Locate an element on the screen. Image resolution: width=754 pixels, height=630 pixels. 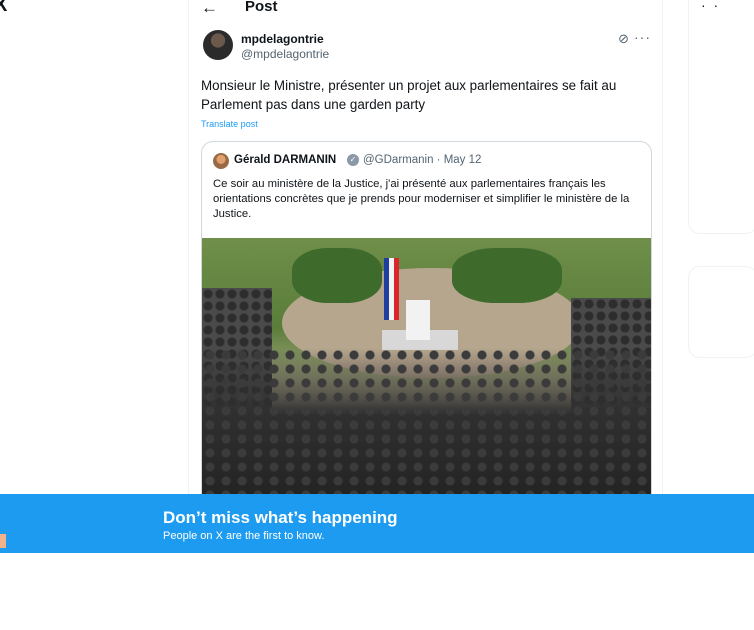
quoted-avatar is located at coordinates (221, 161).